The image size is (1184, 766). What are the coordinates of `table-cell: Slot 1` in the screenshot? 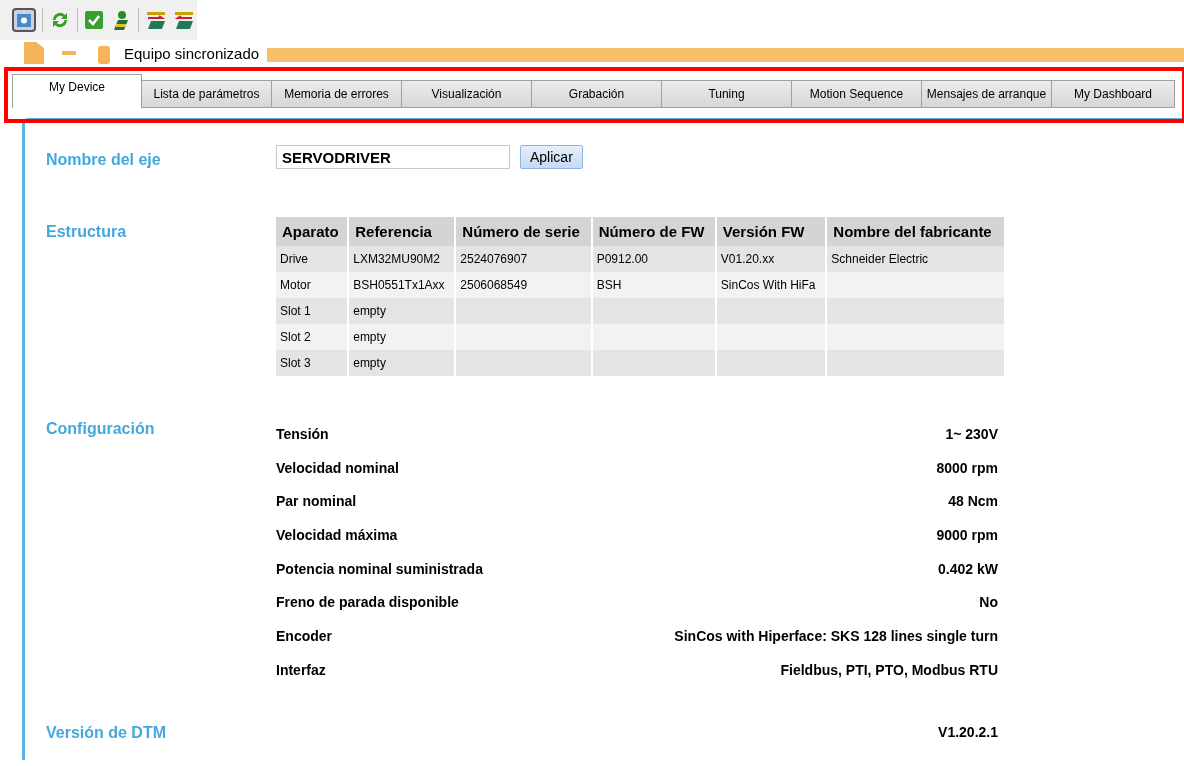 It's located at (312, 311).